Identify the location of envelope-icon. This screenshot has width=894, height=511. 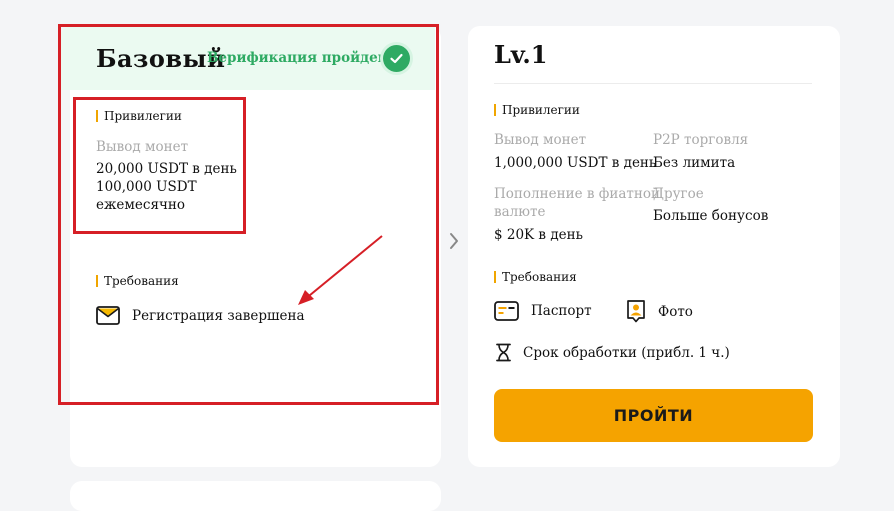
(108, 315).